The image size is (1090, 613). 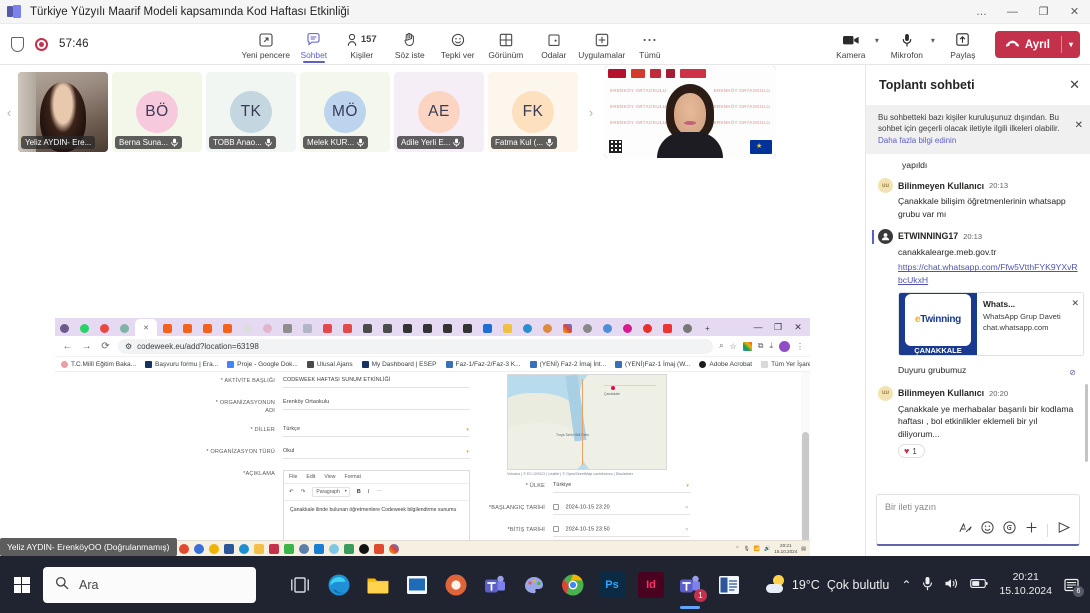 I want to click on country-select: Türkiye ▾, so click(x=621, y=487).